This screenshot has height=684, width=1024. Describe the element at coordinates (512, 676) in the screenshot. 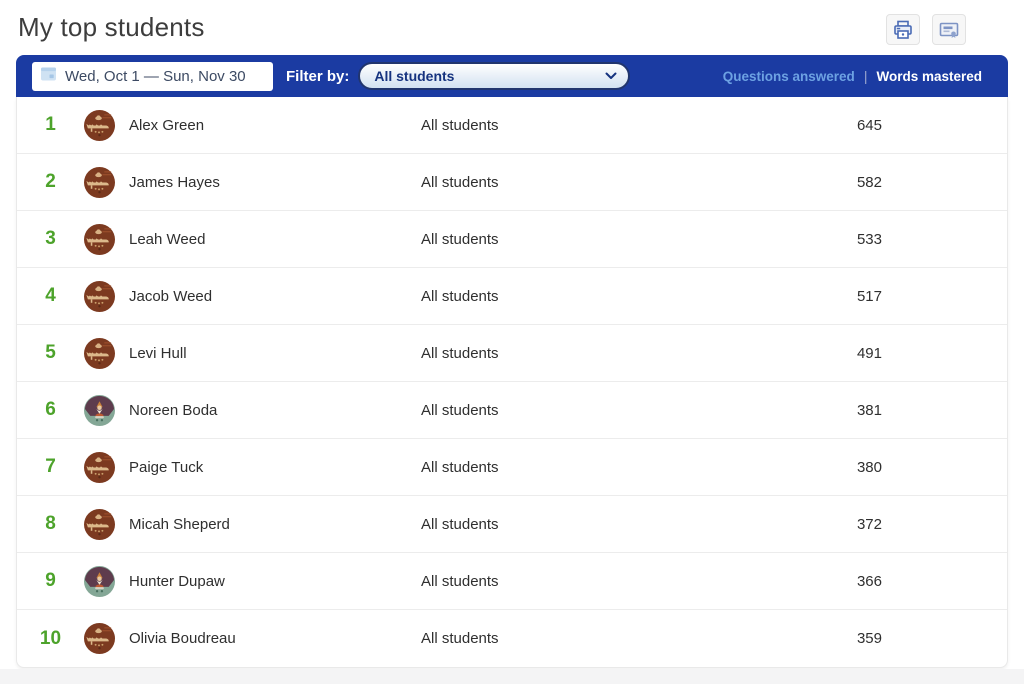

I see `footer-strip` at that location.